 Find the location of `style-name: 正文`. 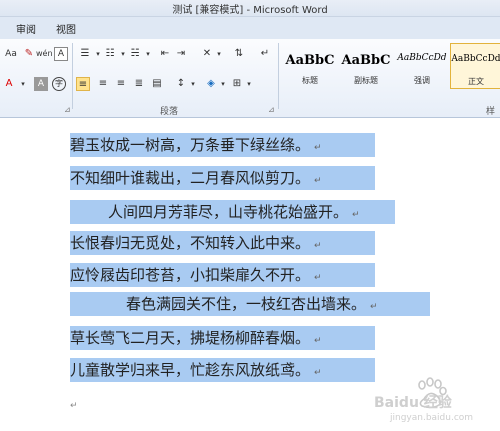

style-name: 正文 is located at coordinates (476, 81).